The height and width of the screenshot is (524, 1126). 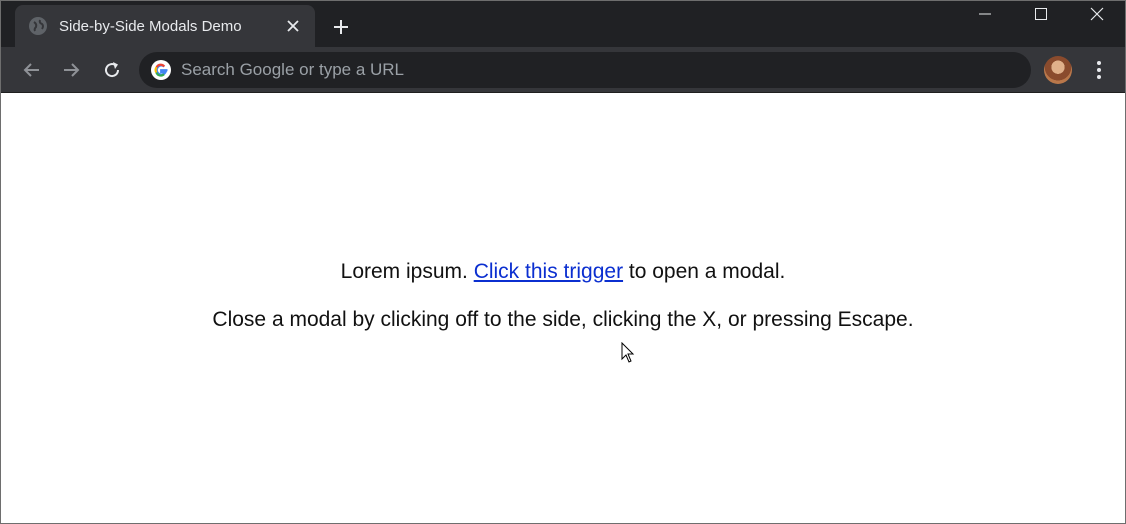 I want to click on google-icon, so click(x=161, y=70).